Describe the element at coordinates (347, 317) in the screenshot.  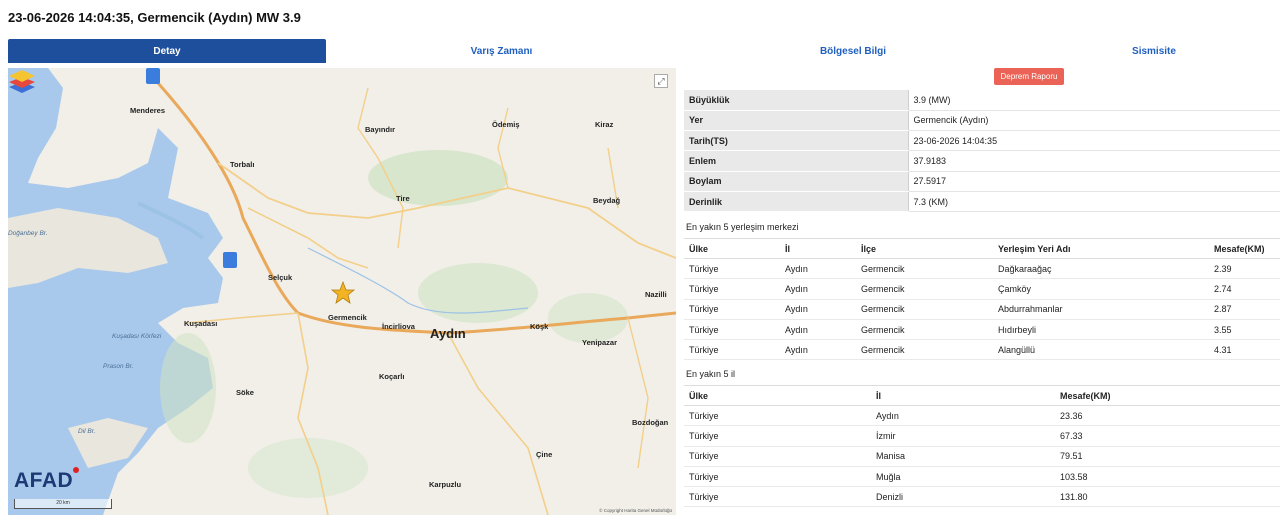
I see `map-label-germencik: Germencik` at that location.